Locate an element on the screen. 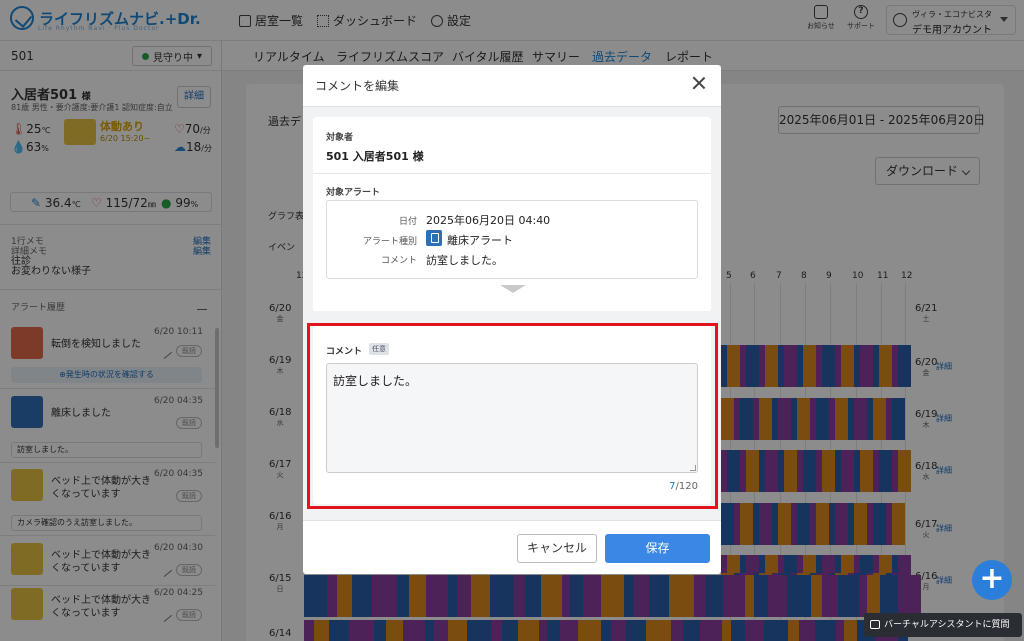  arrow-down-icon is located at coordinates (513, 289).